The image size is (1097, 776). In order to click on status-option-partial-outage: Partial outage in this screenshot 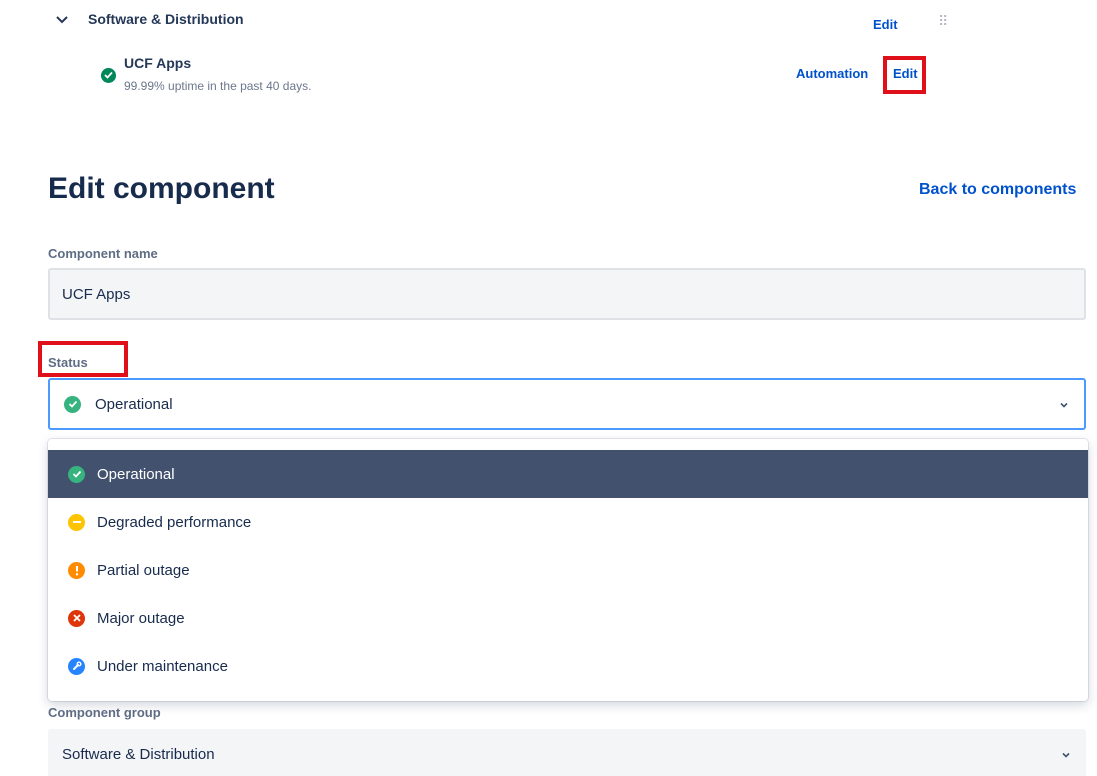, I will do `click(568, 570)`.